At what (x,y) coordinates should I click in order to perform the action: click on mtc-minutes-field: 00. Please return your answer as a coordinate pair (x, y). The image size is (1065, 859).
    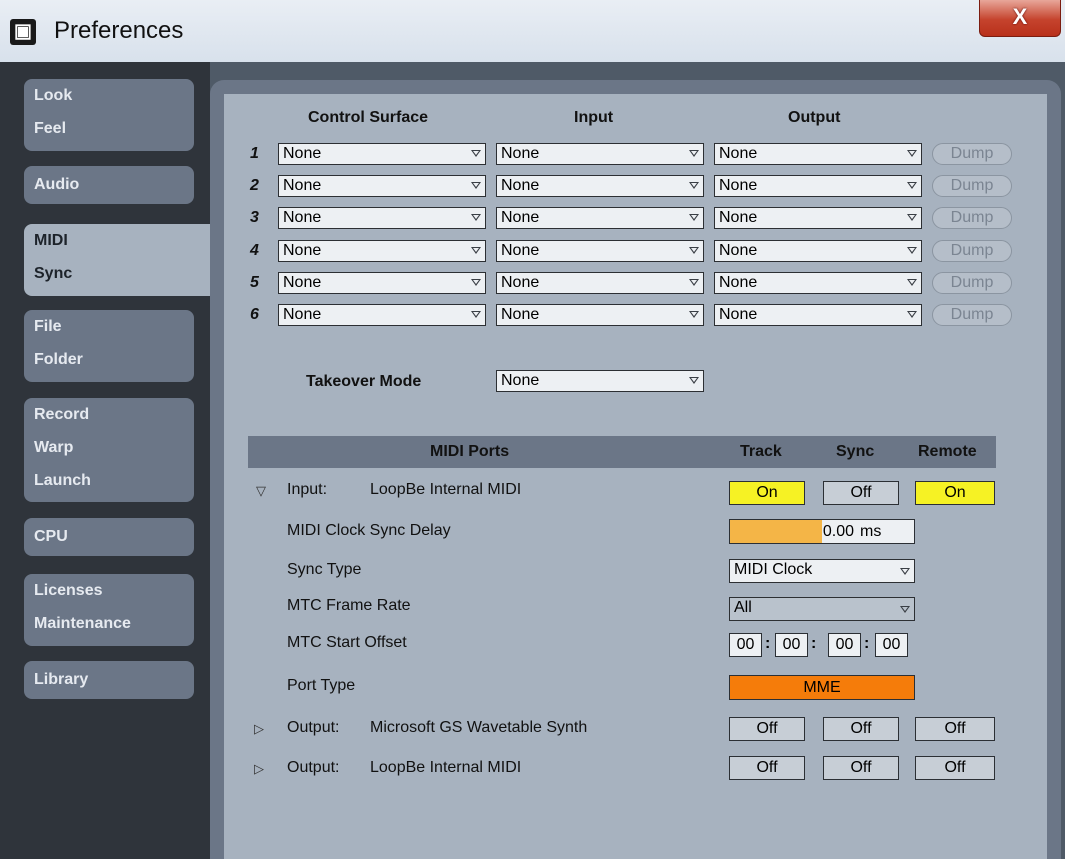
    Looking at the image, I should click on (791, 645).